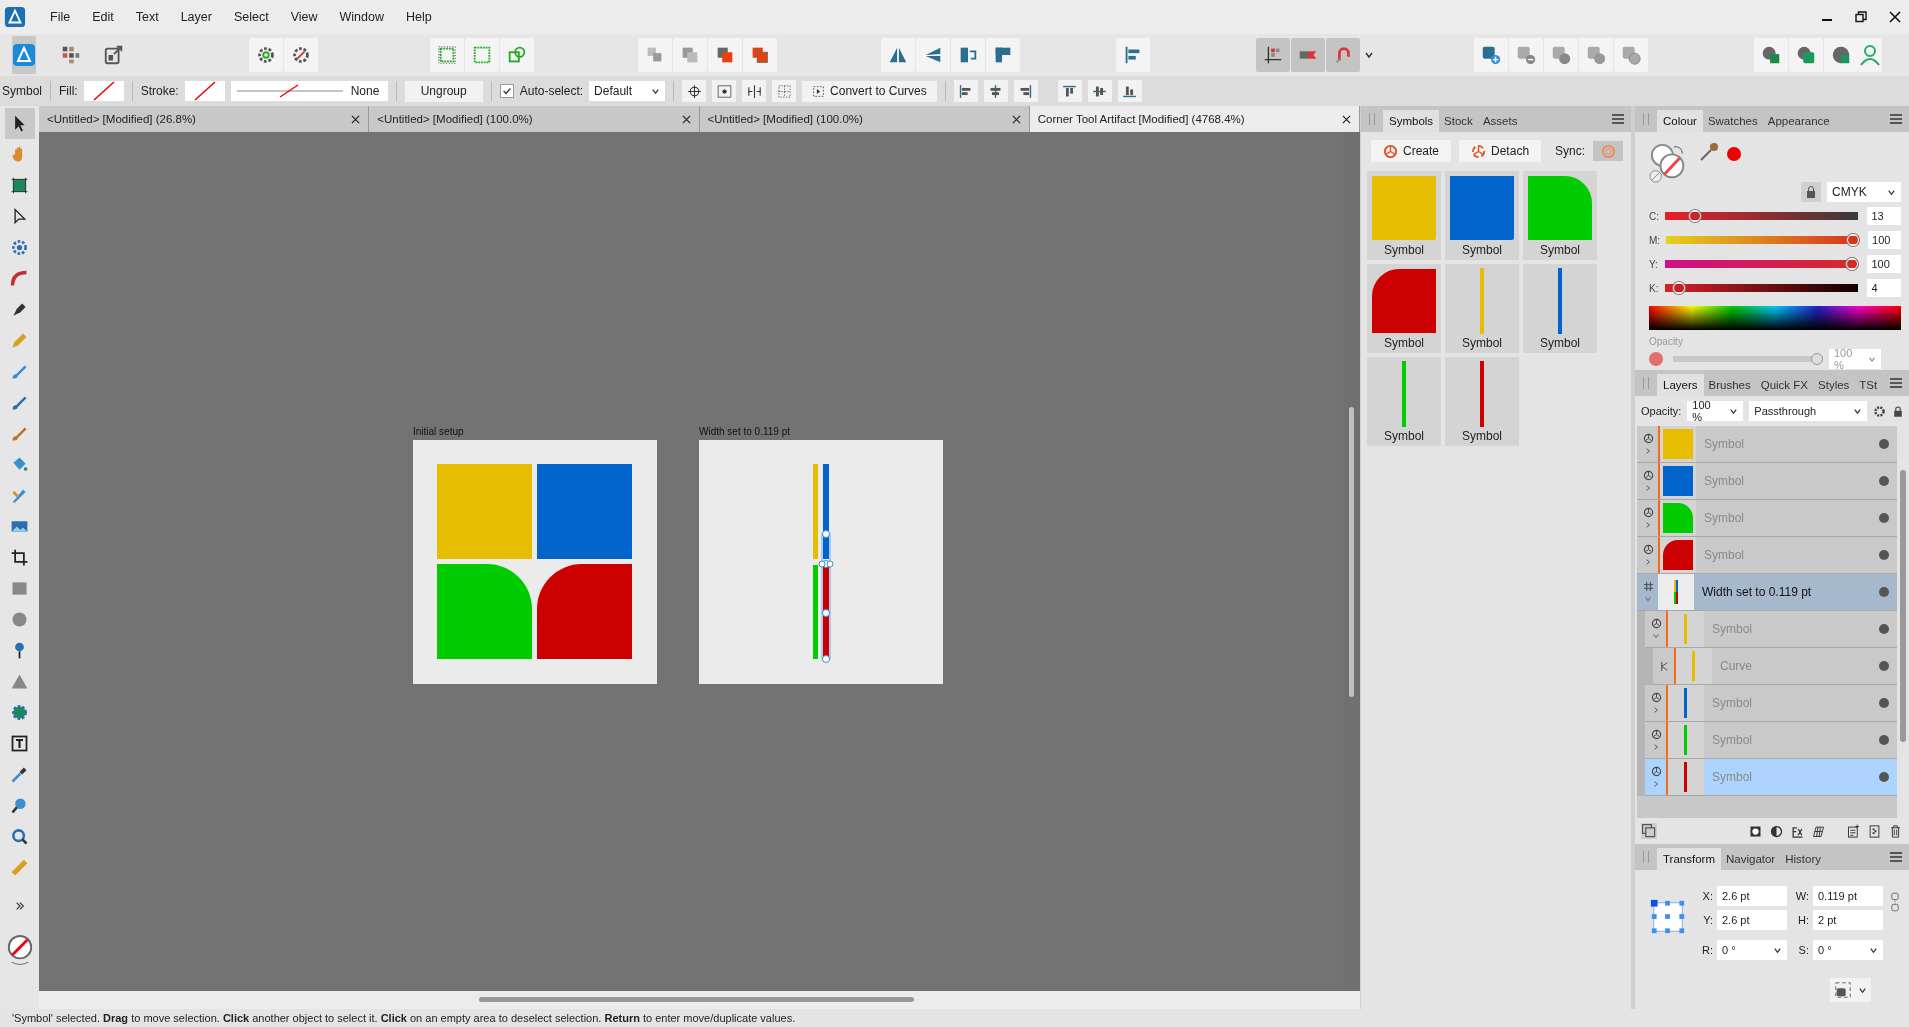  Describe the element at coordinates (1732, 121) in the screenshot. I see `panel-tab: Swatches` at that location.